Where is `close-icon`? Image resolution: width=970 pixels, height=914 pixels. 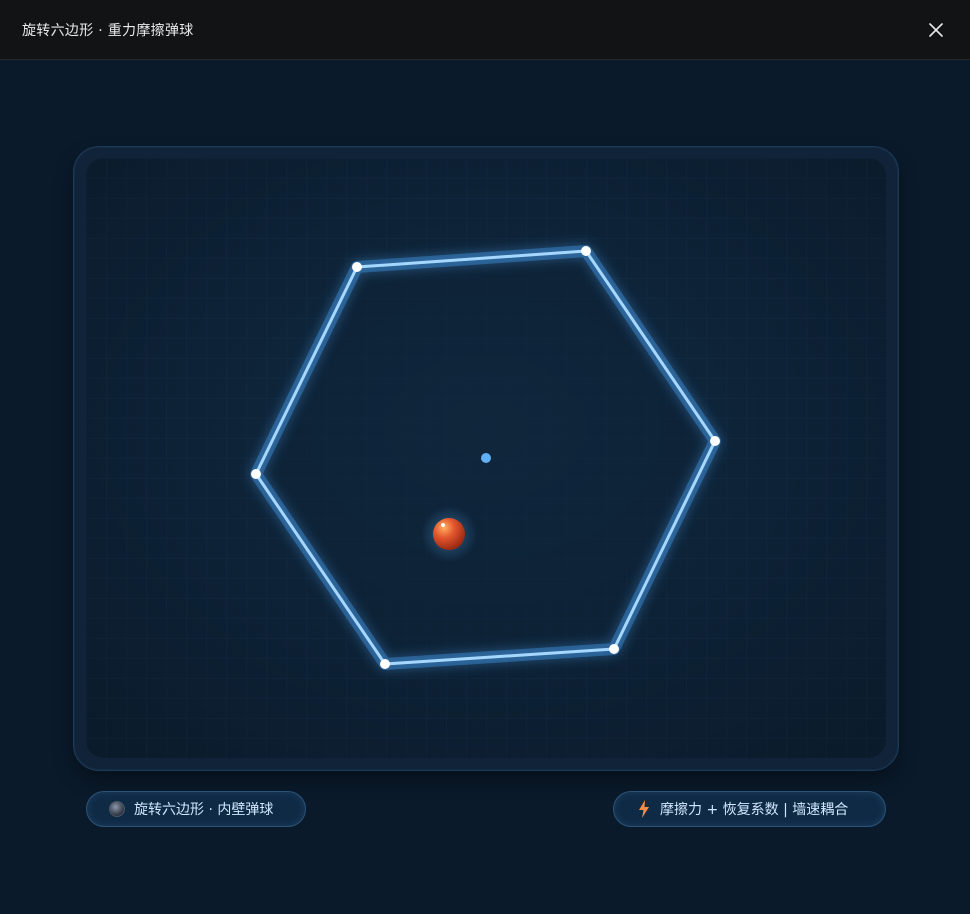 close-icon is located at coordinates (936, 30).